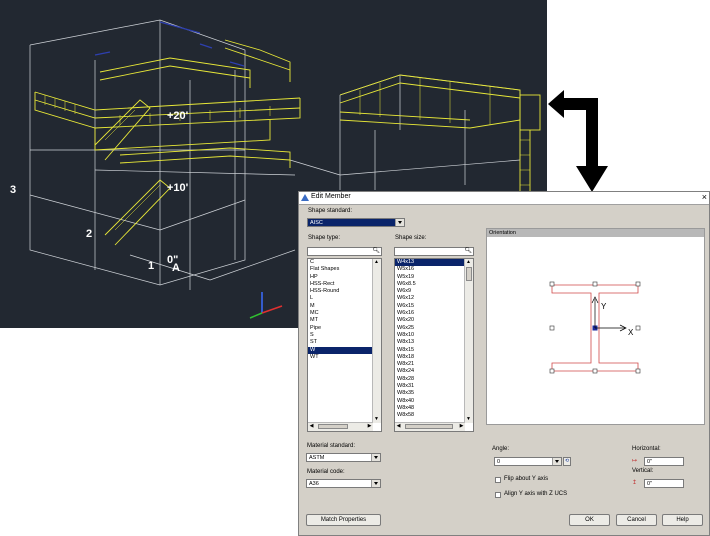 Image resolution: width=710 pixels, height=536 pixels. I want to click on list-item: W8x15, so click(434, 350).